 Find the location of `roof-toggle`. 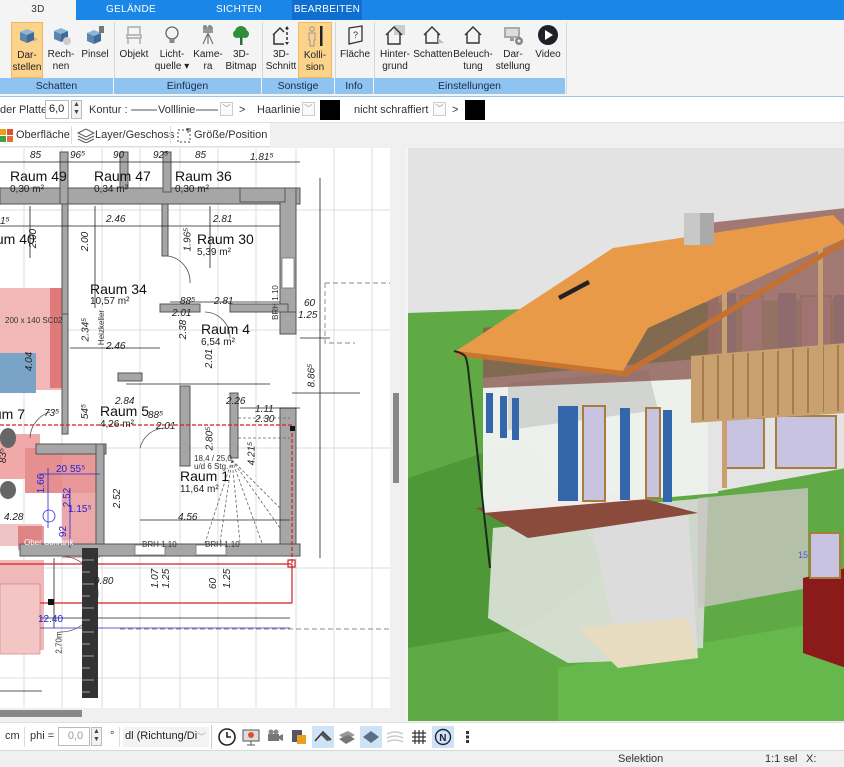

roof-toggle is located at coordinates (323, 737).